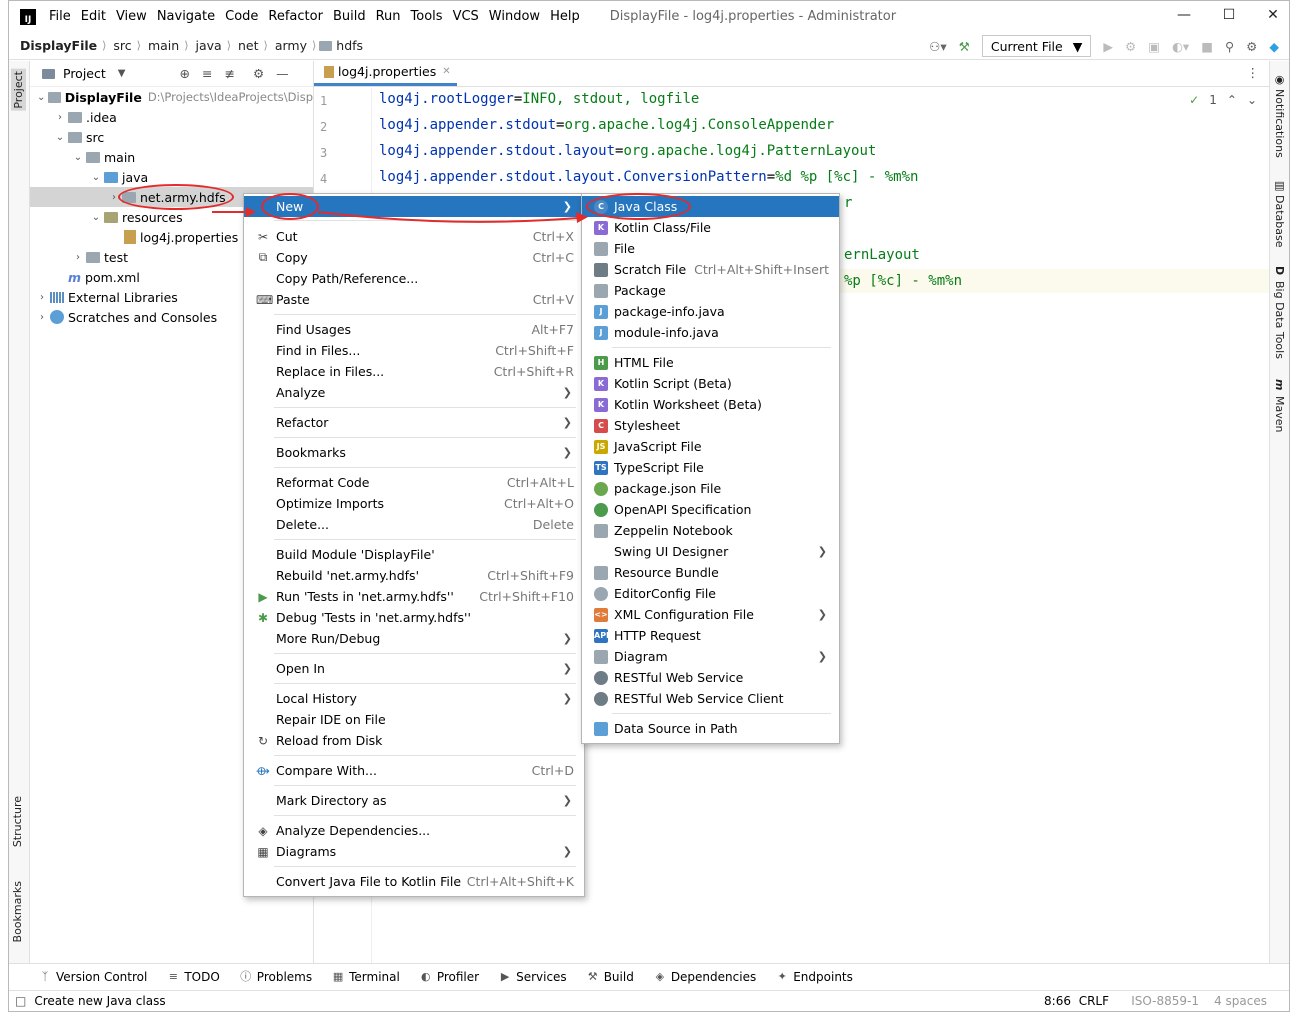 This screenshot has height=1018, width=1297. What do you see at coordinates (291, 45) in the screenshot?
I see `breadcrumb-army: army` at bounding box center [291, 45].